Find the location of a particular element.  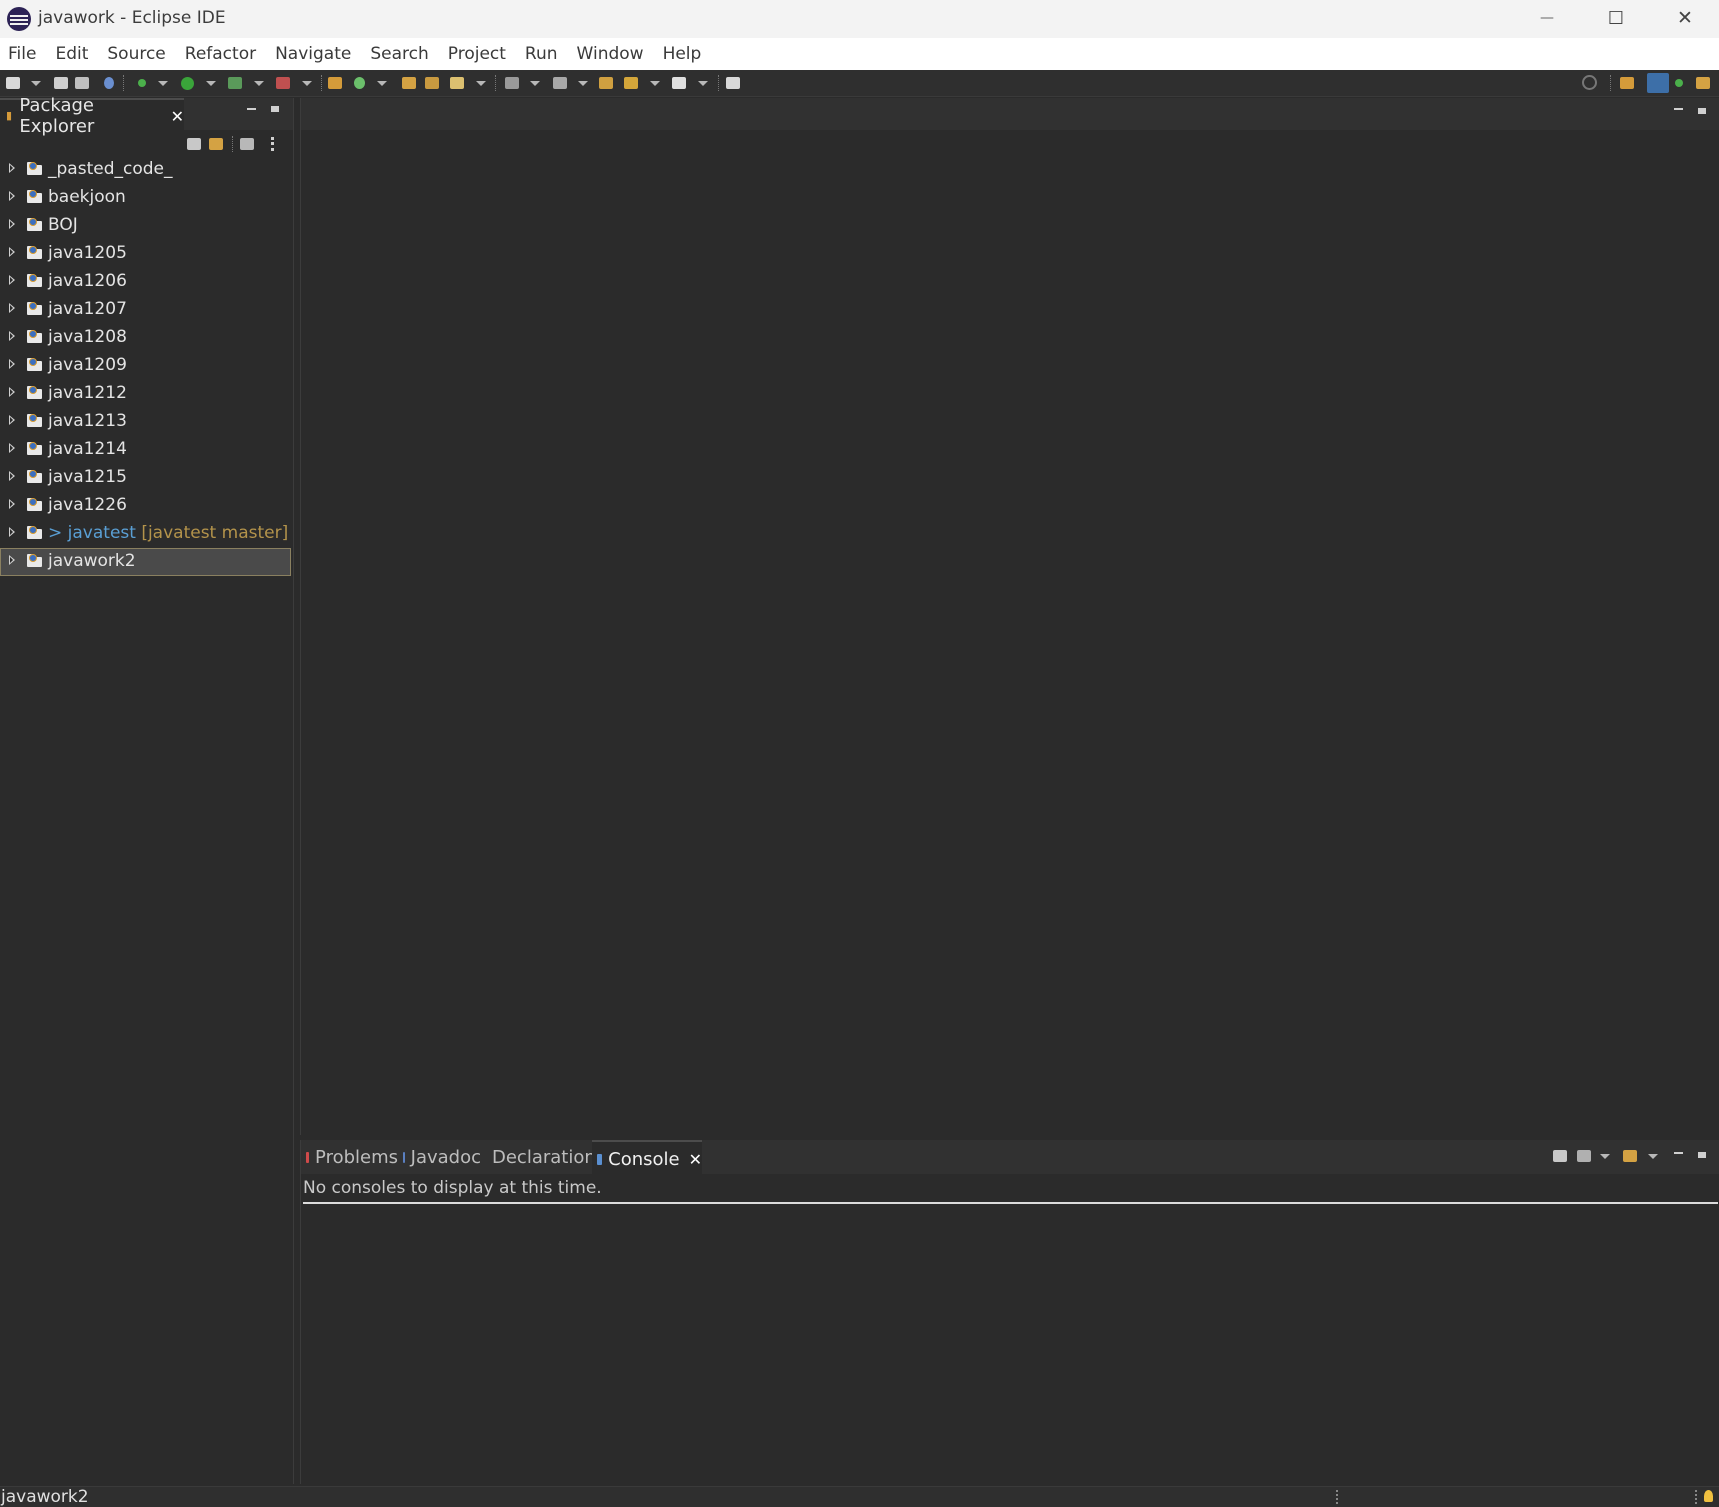

open-type-icon is located at coordinates (409, 83).